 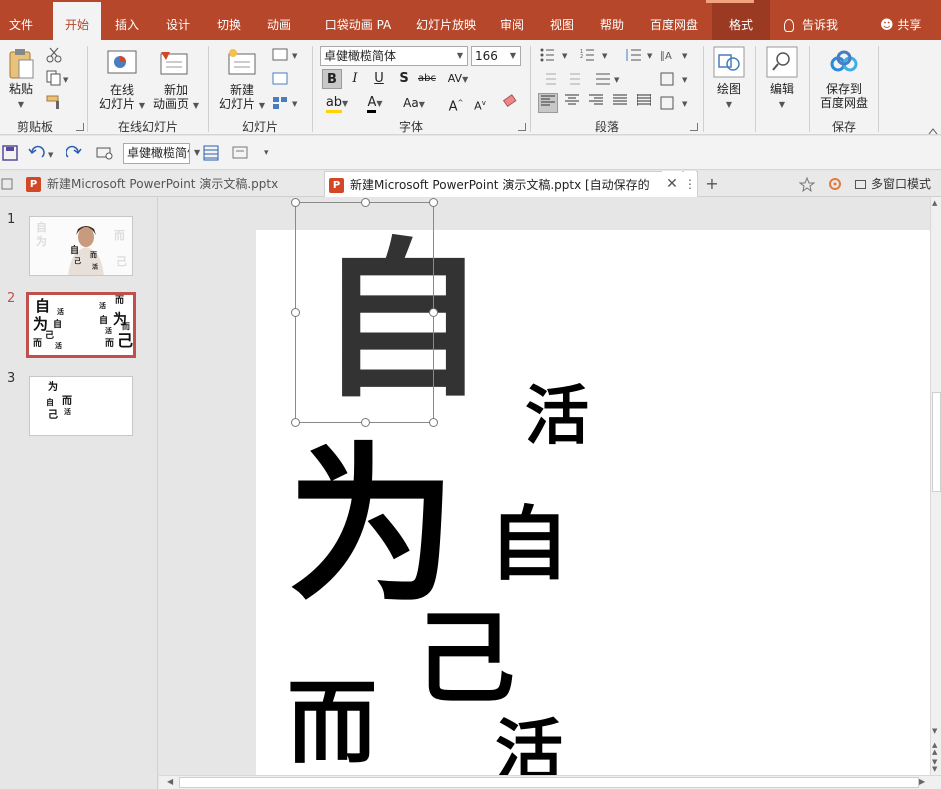 I want to click on tab-transitions: 切换, so click(x=229, y=20).